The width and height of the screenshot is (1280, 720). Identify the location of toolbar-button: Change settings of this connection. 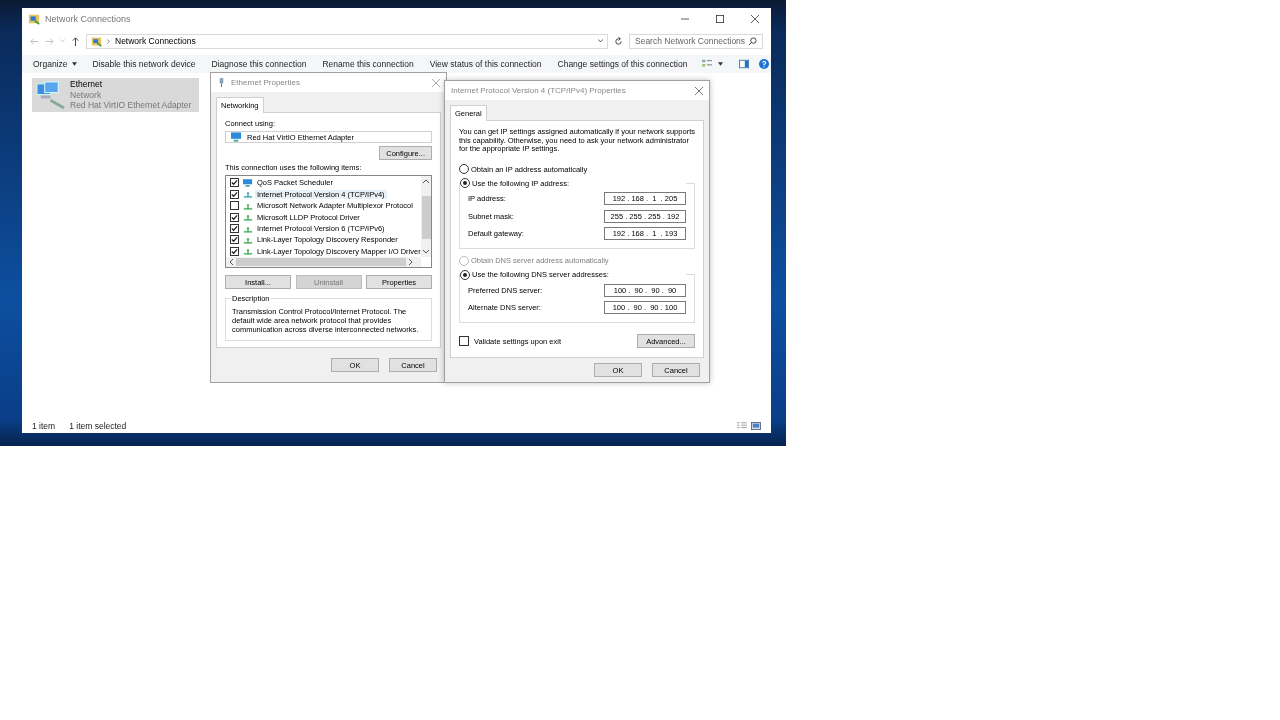
(622, 64).